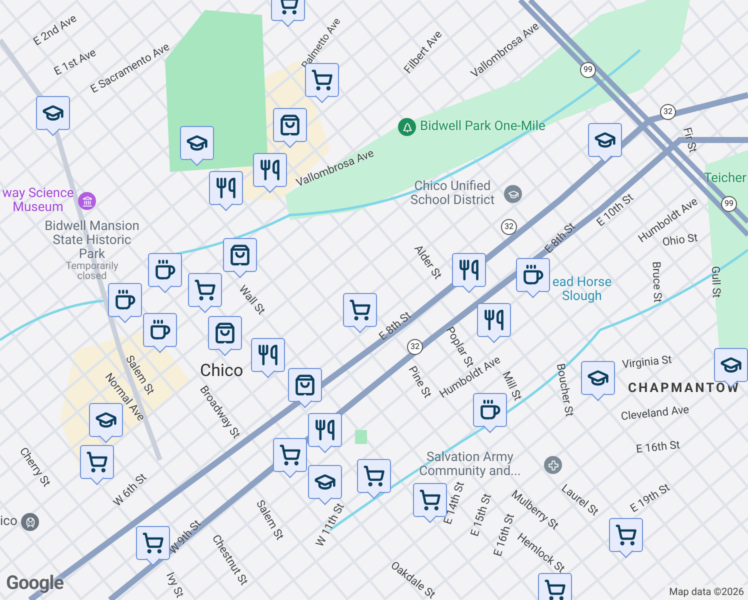 The image size is (748, 600). What do you see at coordinates (655, 413) in the screenshot?
I see `street-label: Cleveland Ave` at bounding box center [655, 413].